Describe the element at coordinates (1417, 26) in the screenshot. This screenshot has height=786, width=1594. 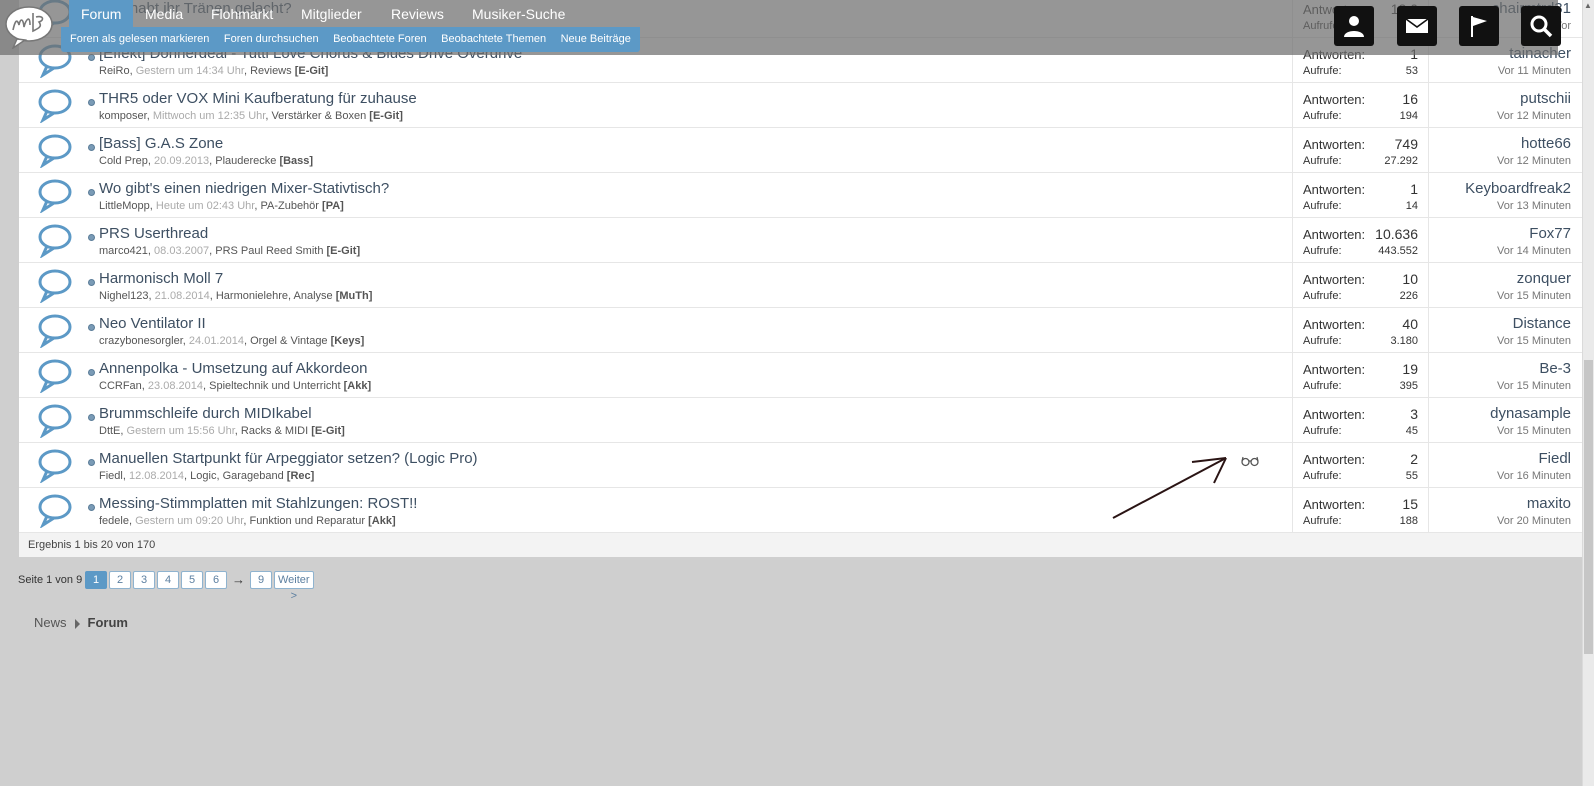
I see `messages-button` at that location.